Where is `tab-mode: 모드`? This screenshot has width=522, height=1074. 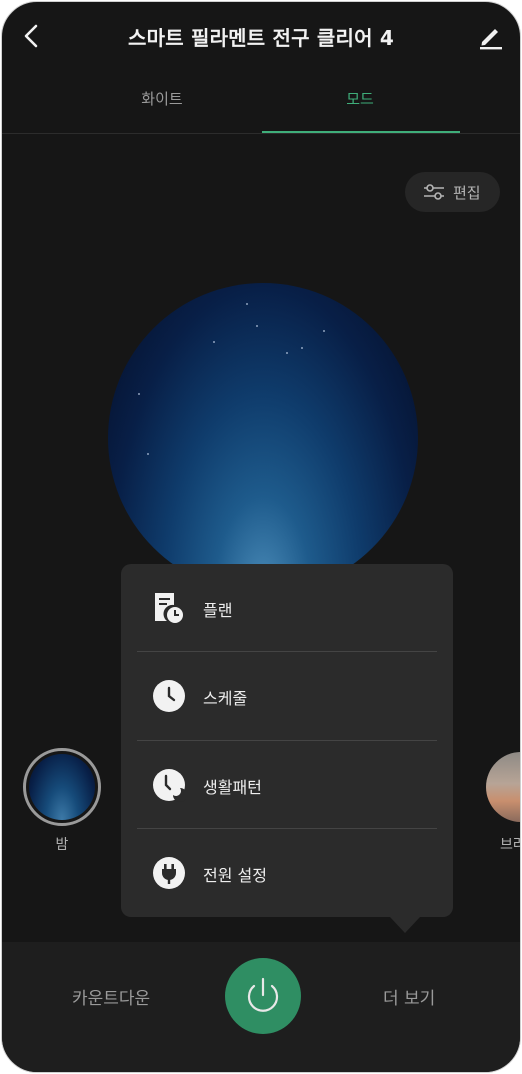
tab-mode: 모드 is located at coordinates (360, 105).